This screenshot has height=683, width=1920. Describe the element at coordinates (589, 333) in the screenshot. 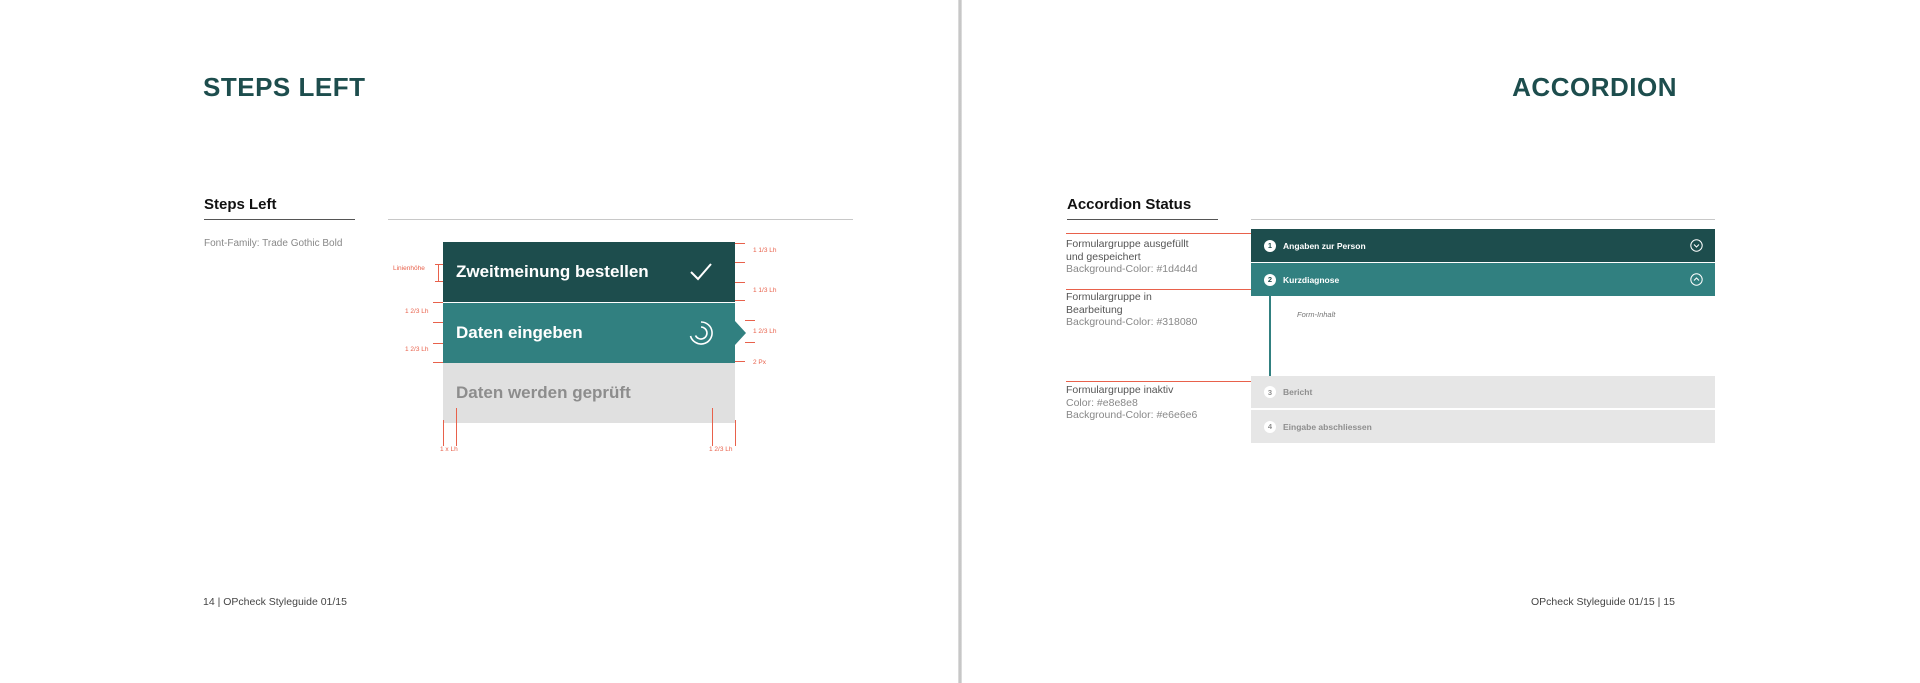

I see `step-active: Daten eingeben` at that location.